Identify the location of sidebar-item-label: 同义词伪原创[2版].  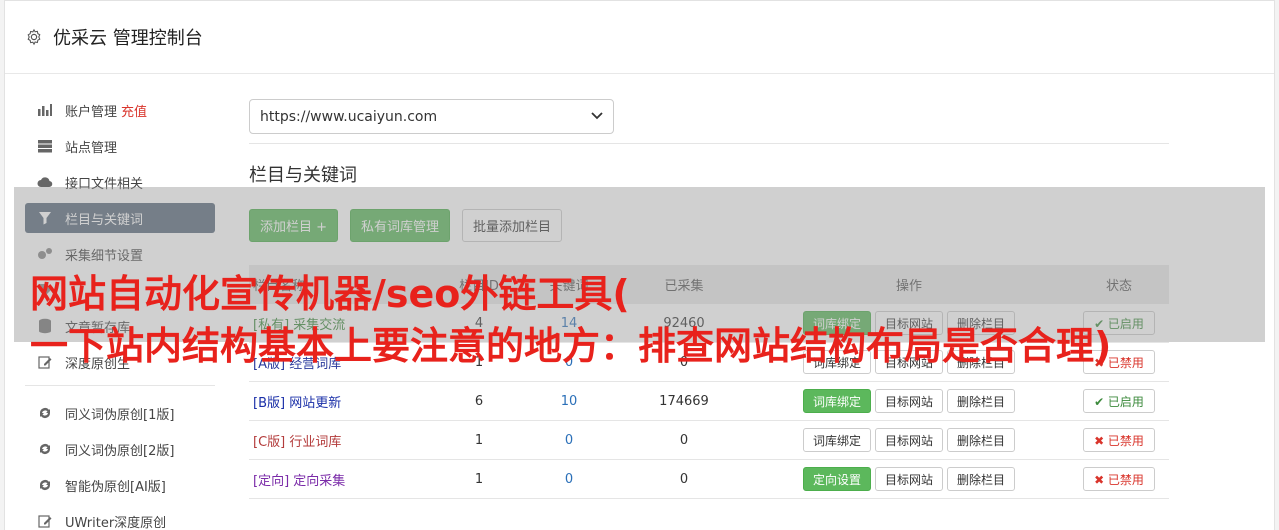
(120, 451).